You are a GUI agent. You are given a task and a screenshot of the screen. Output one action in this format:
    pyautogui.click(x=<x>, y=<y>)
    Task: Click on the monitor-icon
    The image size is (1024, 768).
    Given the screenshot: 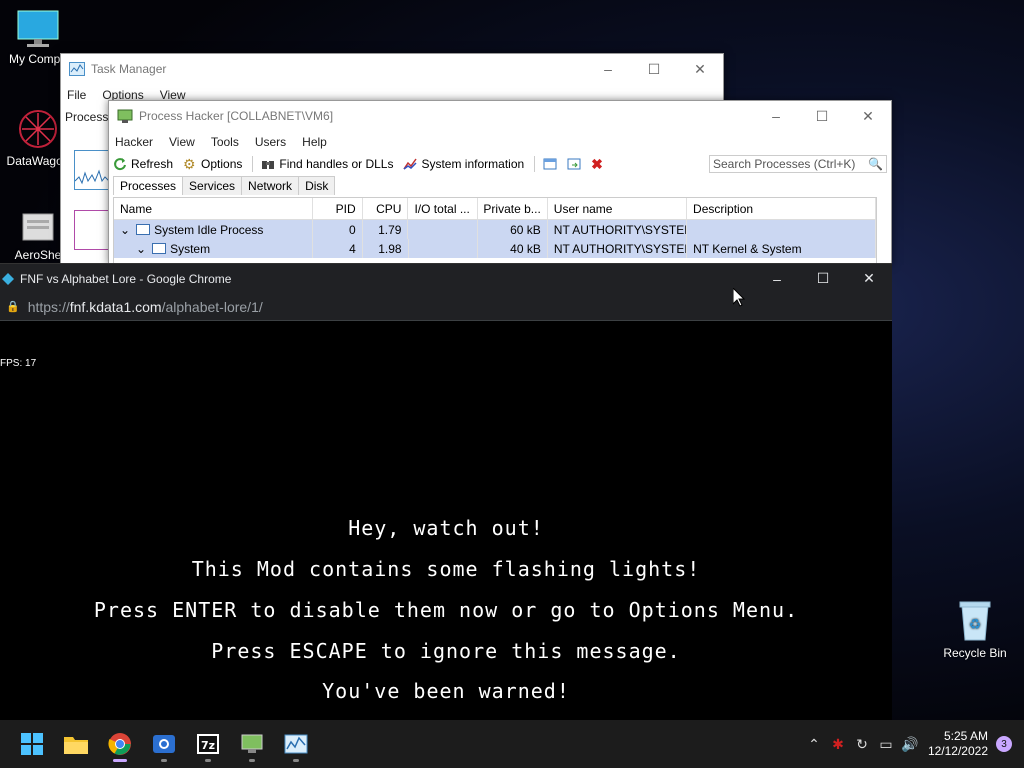 What is the action you would take?
    pyautogui.click(x=38, y=29)
    